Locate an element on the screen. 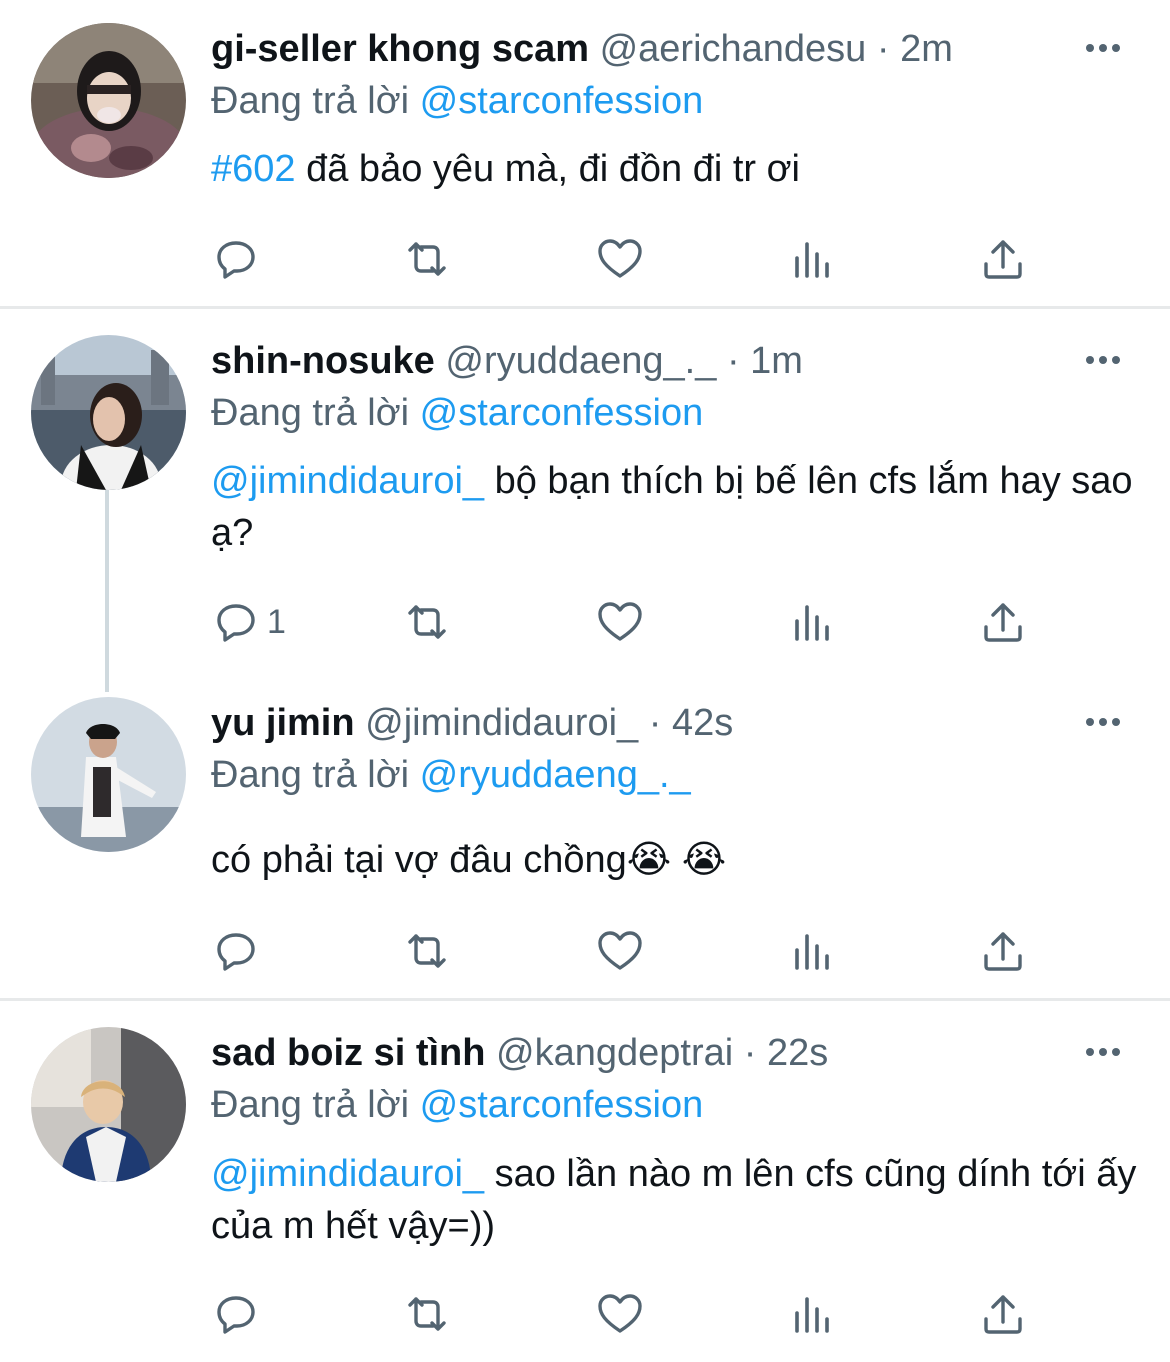 Image resolution: width=1170 pixels, height=1362 pixels. user-handle: @aerichandesu is located at coordinates (733, 49).